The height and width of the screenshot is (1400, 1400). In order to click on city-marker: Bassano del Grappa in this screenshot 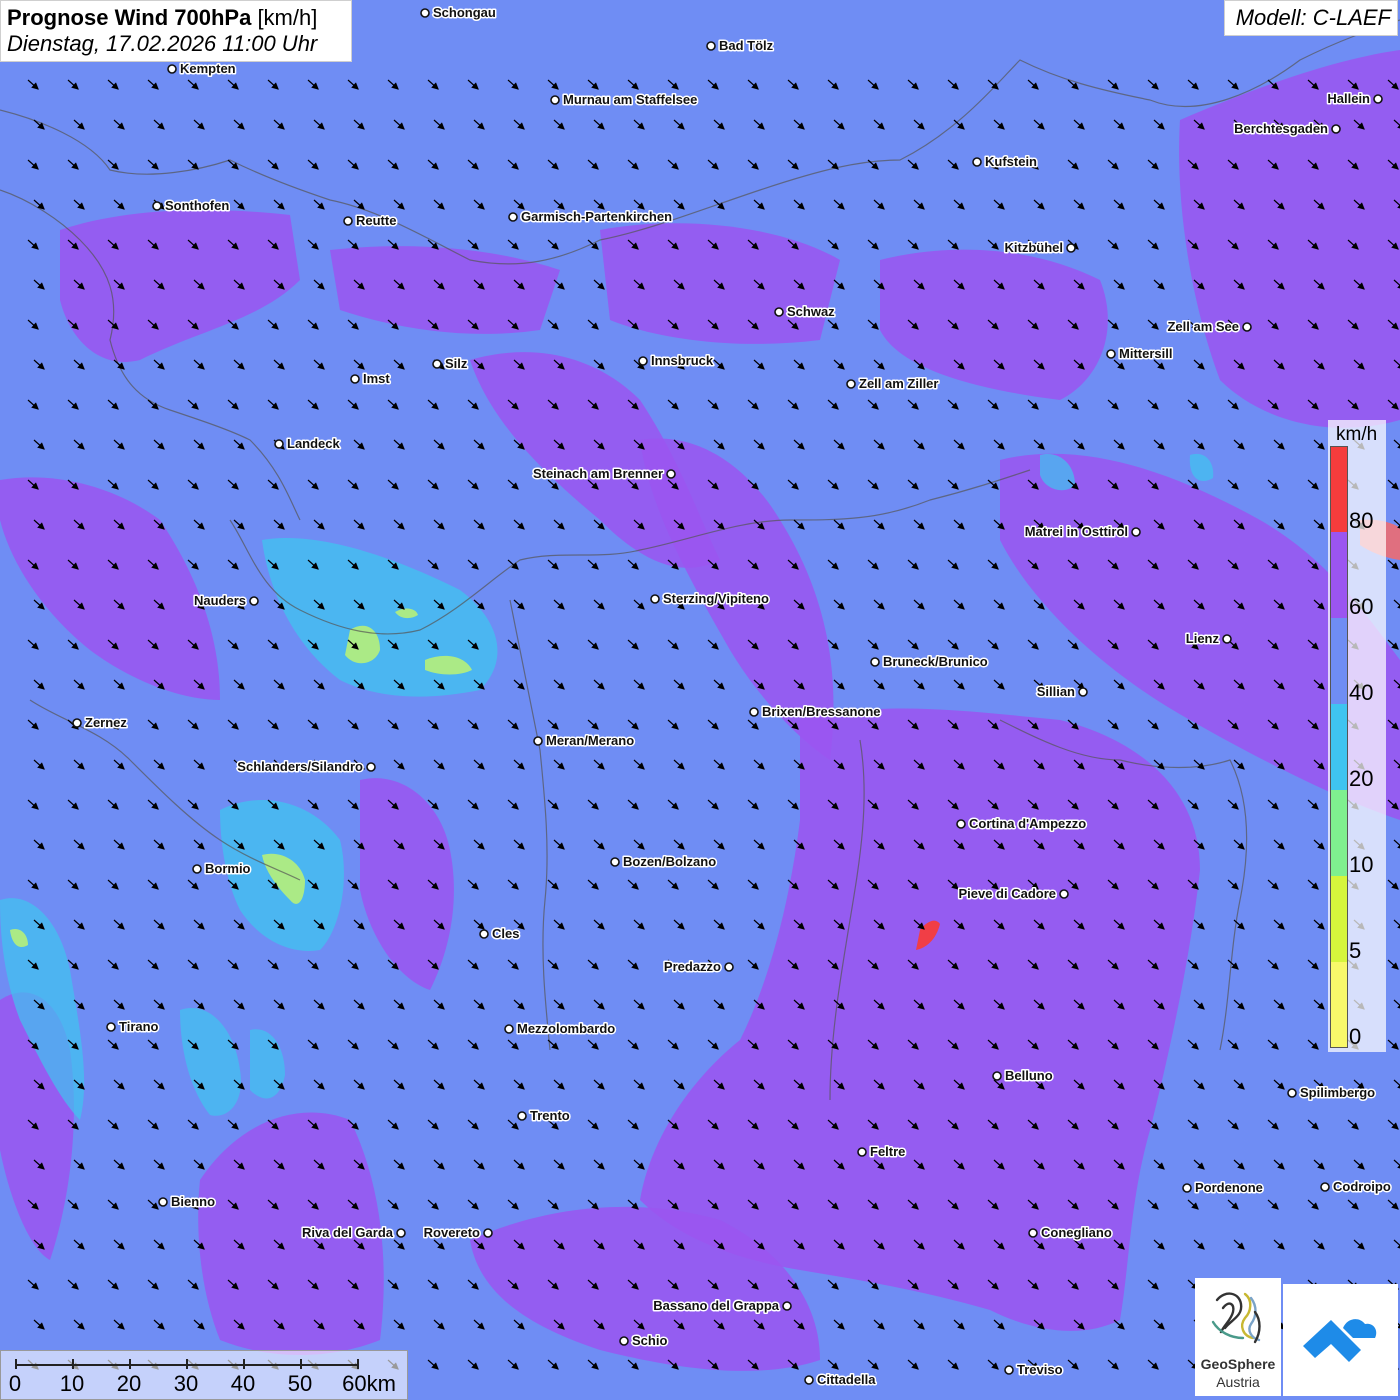, I will do `click(722, 1306)`.